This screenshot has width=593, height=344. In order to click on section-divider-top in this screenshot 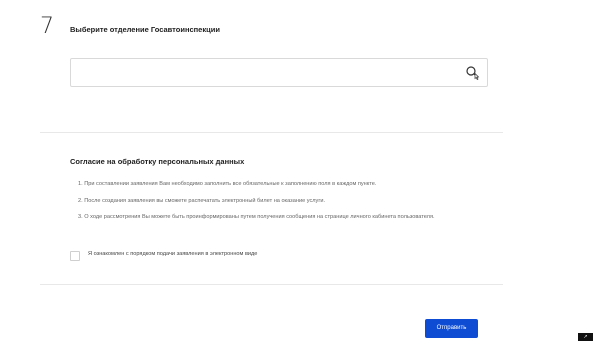, I will do `click(271, 132)`.